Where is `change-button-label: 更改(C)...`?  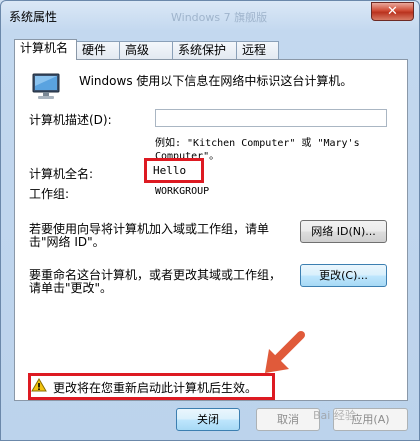
change-button-label: 更改(C)... is located at coordinates (343, 275).